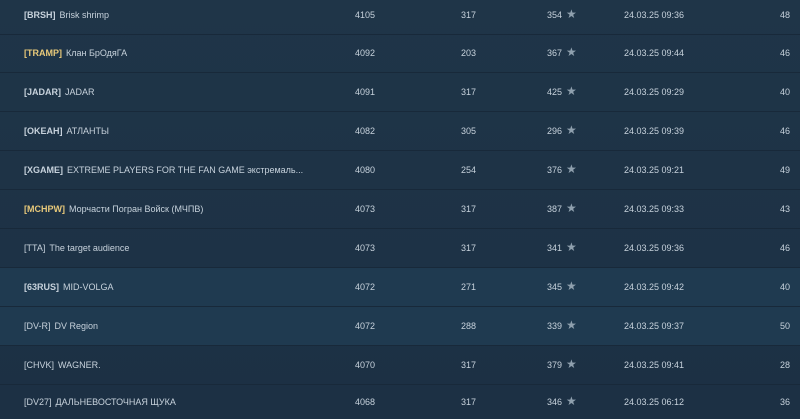  What do you see at coordinates (85, 15) in the screenshot?
I see `clan-name: Brisk shrimp` at bounding box center [85, 15].